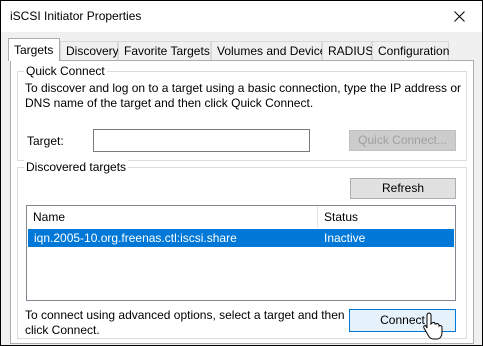 Image resolution: width=483 pixels, height=346 pixels. I want to click on title-bar: iSCSI Initiator Properties, so click(241, 16).